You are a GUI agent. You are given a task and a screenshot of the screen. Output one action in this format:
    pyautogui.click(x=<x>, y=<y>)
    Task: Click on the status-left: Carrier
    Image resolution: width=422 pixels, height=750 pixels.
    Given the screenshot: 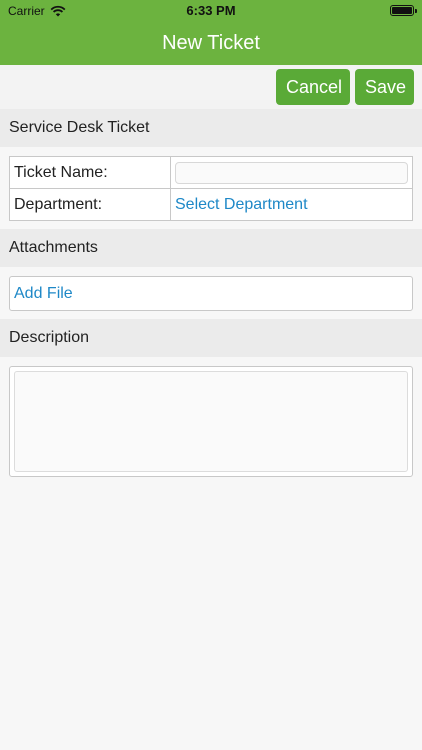 What is the action you would take?
    pyautogui.click(x=37, y=11)
    